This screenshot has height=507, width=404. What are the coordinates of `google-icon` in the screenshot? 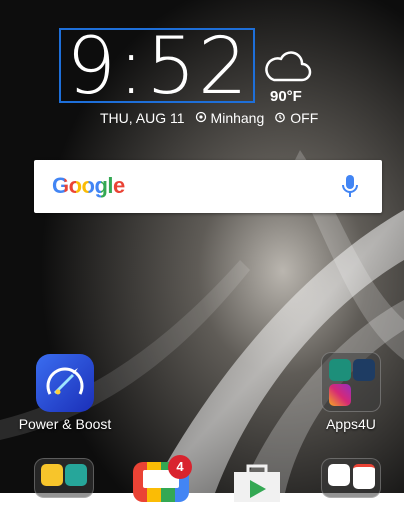 It's located at (339, 475).